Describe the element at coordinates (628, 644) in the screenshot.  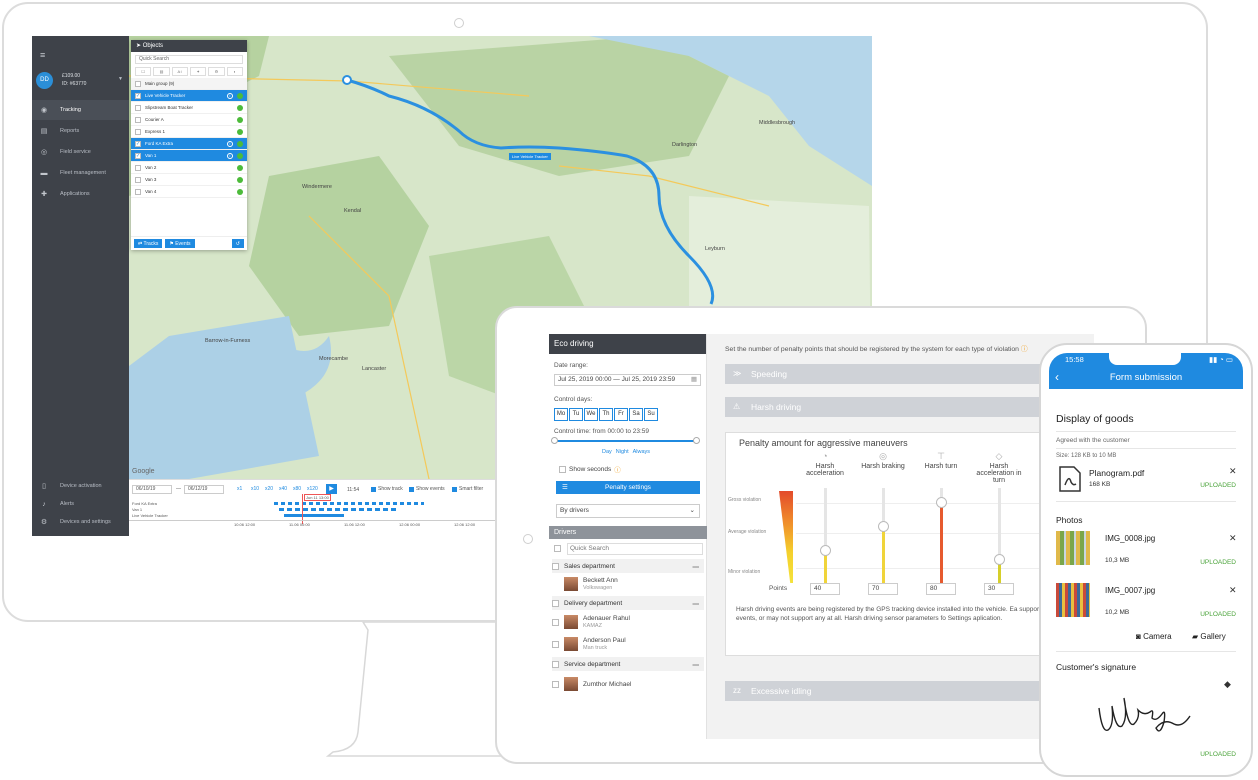
I see `driver-row: Anderson Paul Man truck` at that location.